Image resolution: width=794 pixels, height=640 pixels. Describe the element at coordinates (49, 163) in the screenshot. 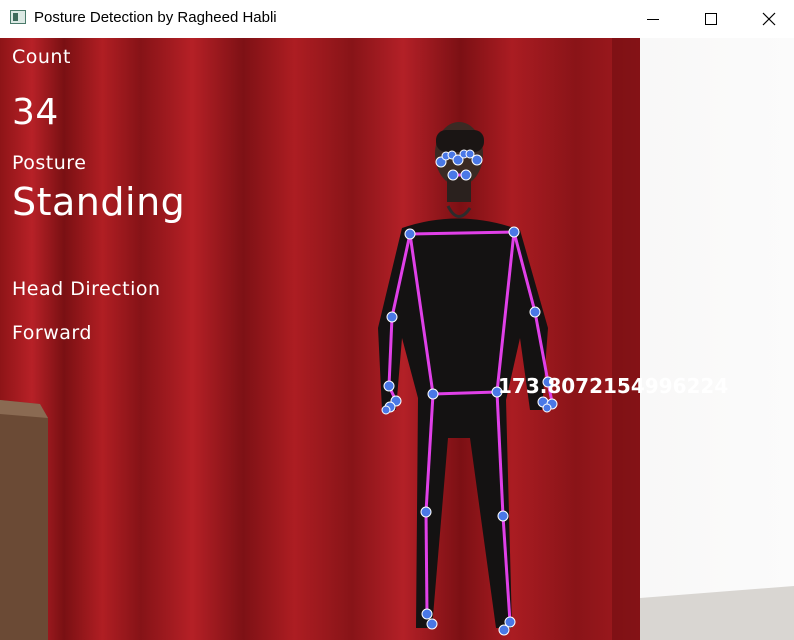

I see `posture-label: Posture` at that location.